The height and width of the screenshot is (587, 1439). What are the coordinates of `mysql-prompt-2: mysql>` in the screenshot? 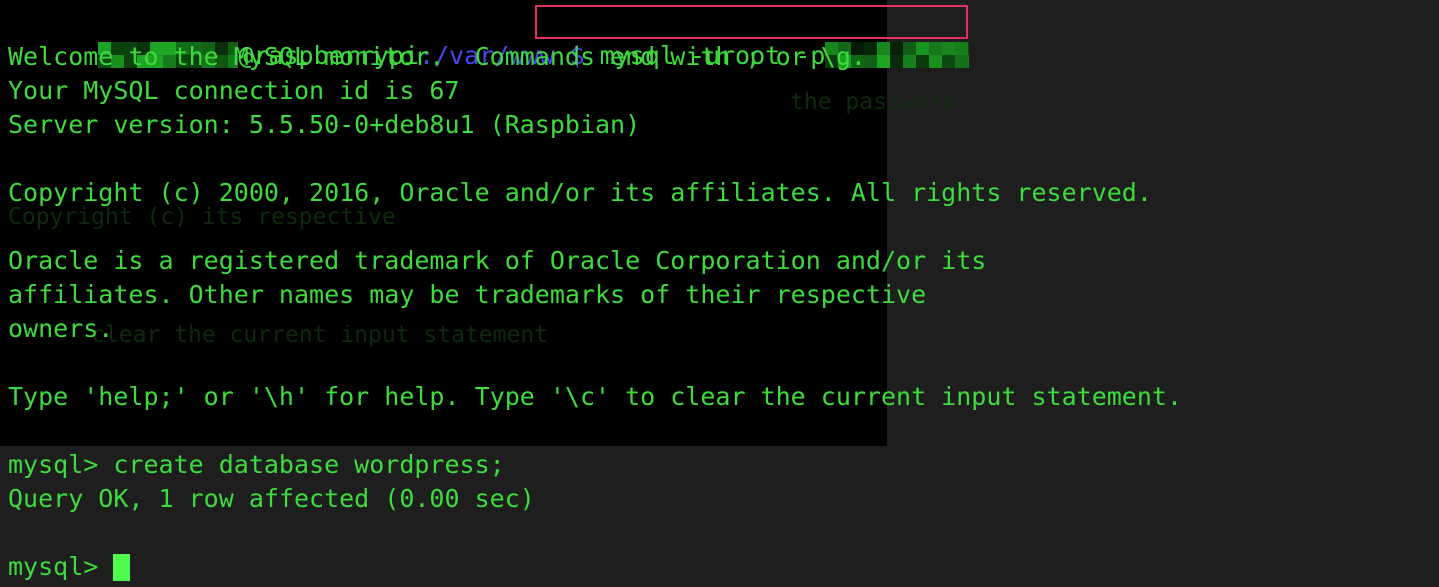 It's located at (61, 566).